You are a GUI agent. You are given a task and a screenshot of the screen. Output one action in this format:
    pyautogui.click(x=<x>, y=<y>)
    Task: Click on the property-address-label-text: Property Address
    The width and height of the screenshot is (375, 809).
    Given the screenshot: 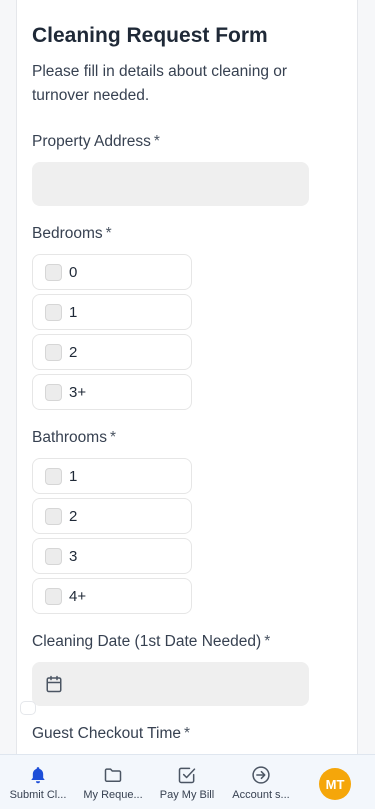 What is the action you would take?
    pyautogui.click(x=91, y=141)
    